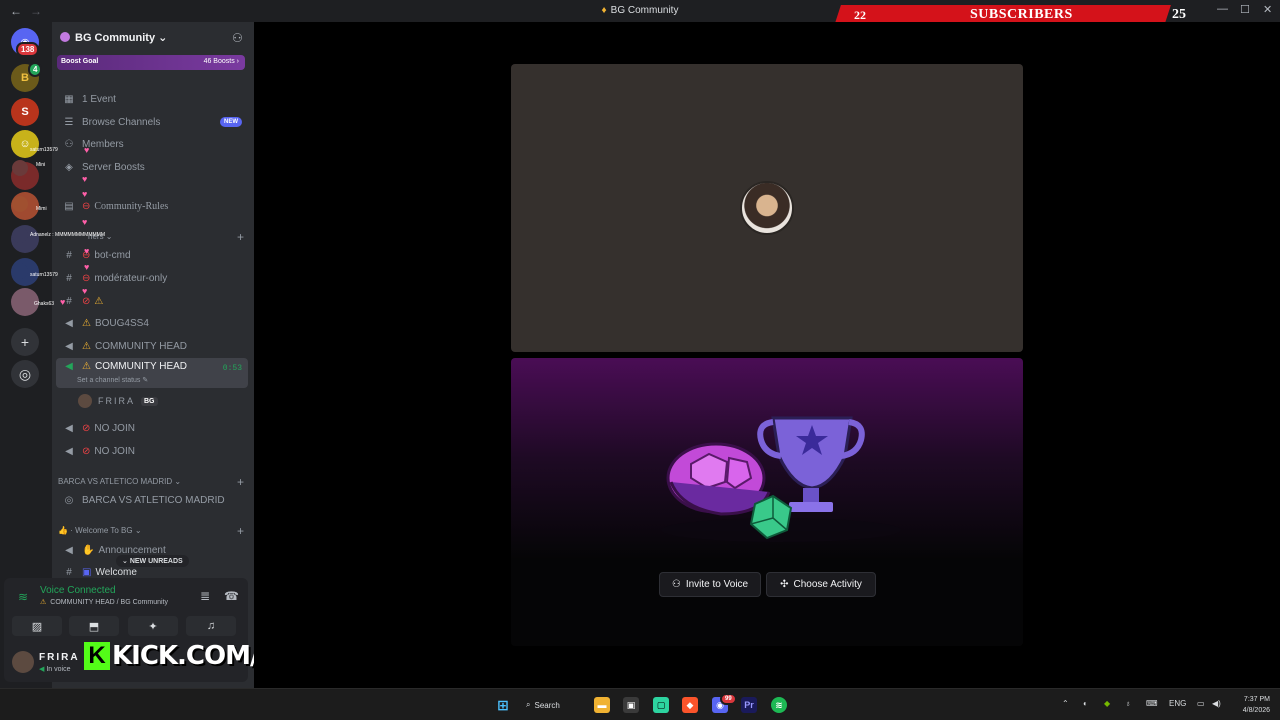 This screenshot has height=720, width=1280. What do you see at coordinates (1222, 9) in the screenshot?
I see `minimize-button: —` at bounding box center [1222, 9].